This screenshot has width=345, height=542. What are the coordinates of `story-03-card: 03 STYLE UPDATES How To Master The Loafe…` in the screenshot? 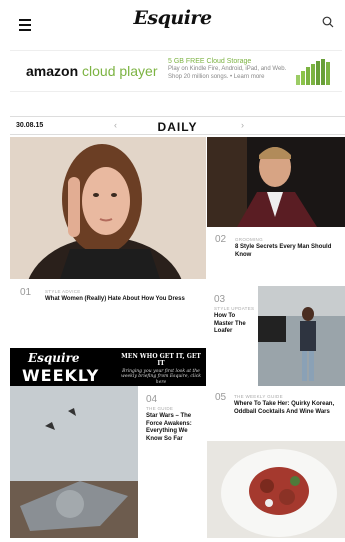 It's located at (232, 336).